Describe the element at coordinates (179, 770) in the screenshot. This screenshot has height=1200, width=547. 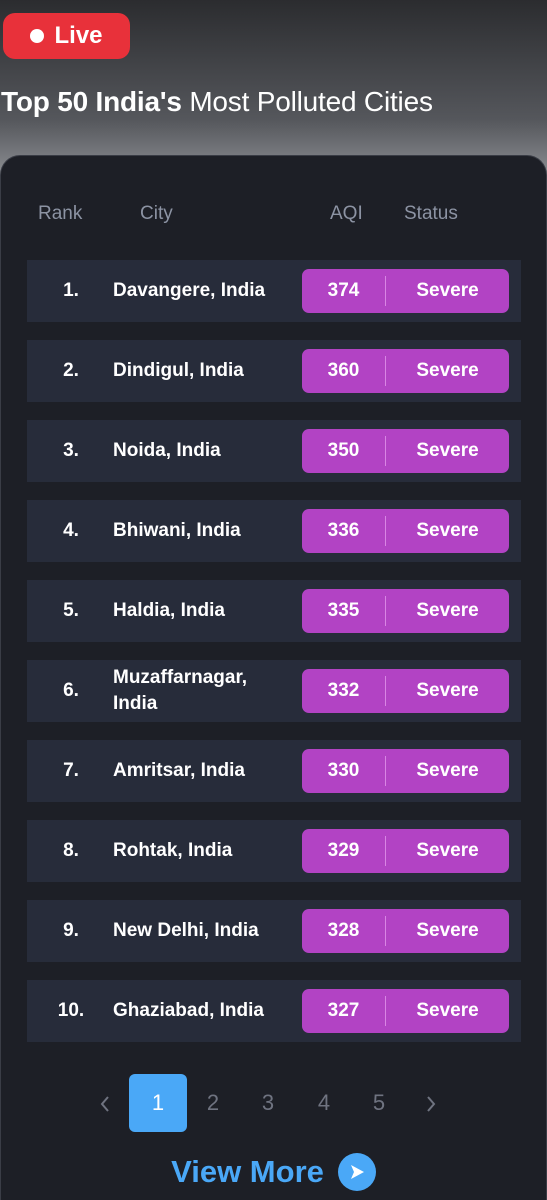
I see `row-city: Amritsar, India` at that location.